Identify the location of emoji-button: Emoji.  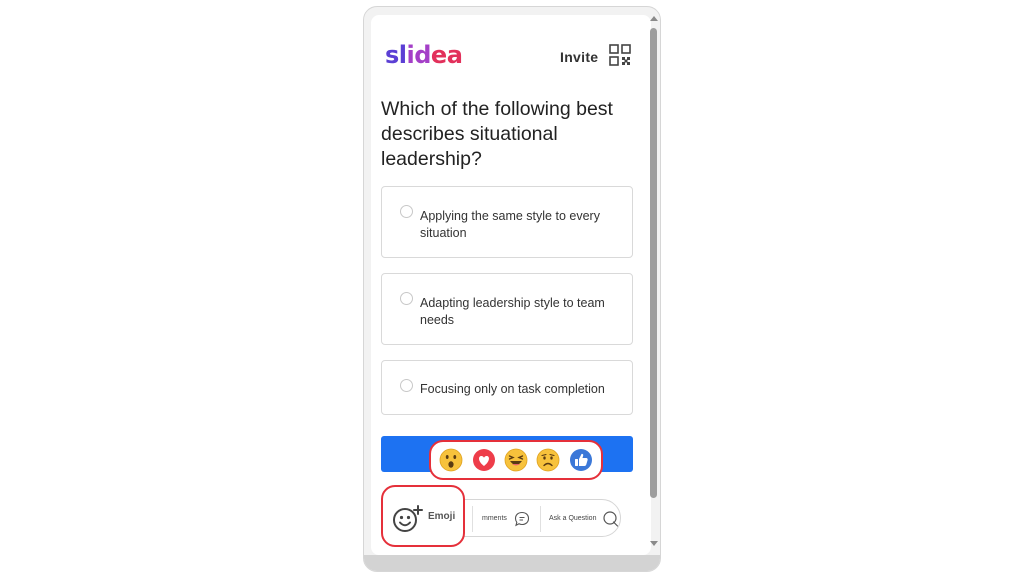
(423, 516).